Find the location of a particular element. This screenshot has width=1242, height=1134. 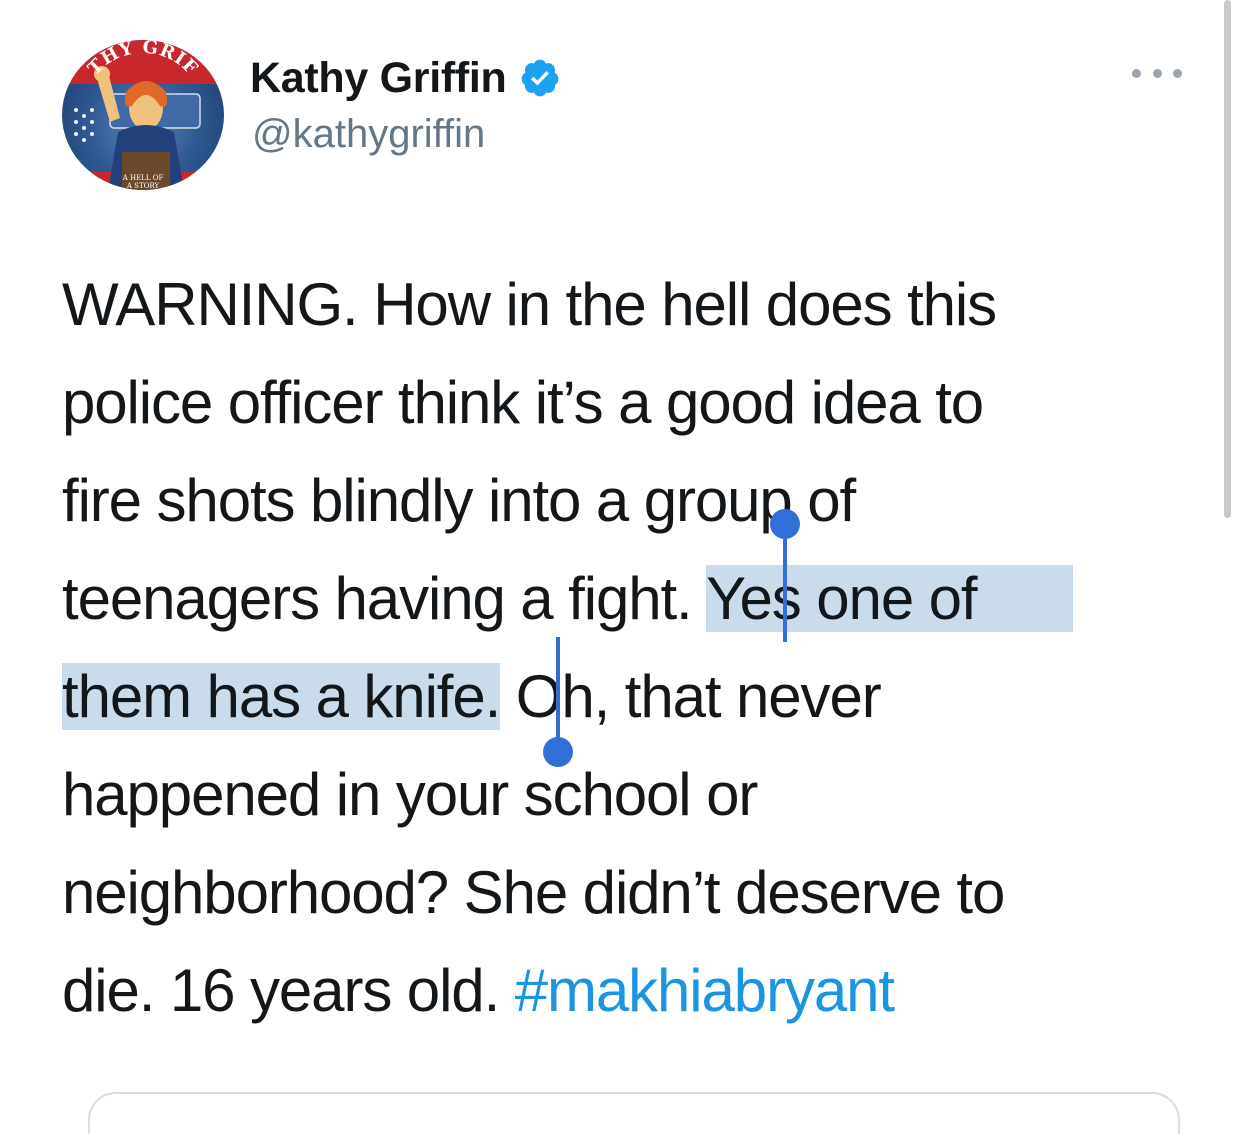

author-display-name: Kathy Griffin is located at coordinates (378, 78).